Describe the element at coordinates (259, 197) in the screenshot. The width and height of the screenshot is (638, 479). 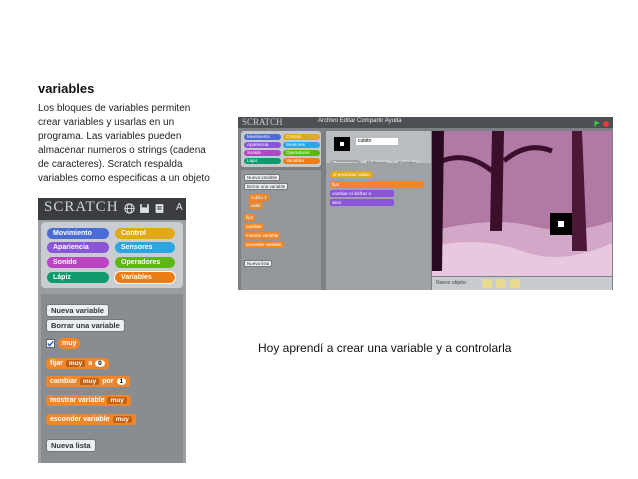
I see `variable-reporter: cubito 1` at that location.